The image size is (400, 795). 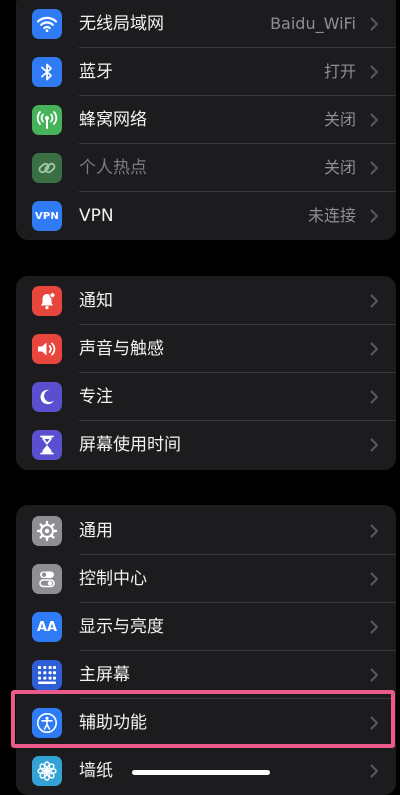 What do you see at coordinates (96, 771) in the screenshot?
I see `settings-row-label: 墙纸` at bounding box center [96, 771].